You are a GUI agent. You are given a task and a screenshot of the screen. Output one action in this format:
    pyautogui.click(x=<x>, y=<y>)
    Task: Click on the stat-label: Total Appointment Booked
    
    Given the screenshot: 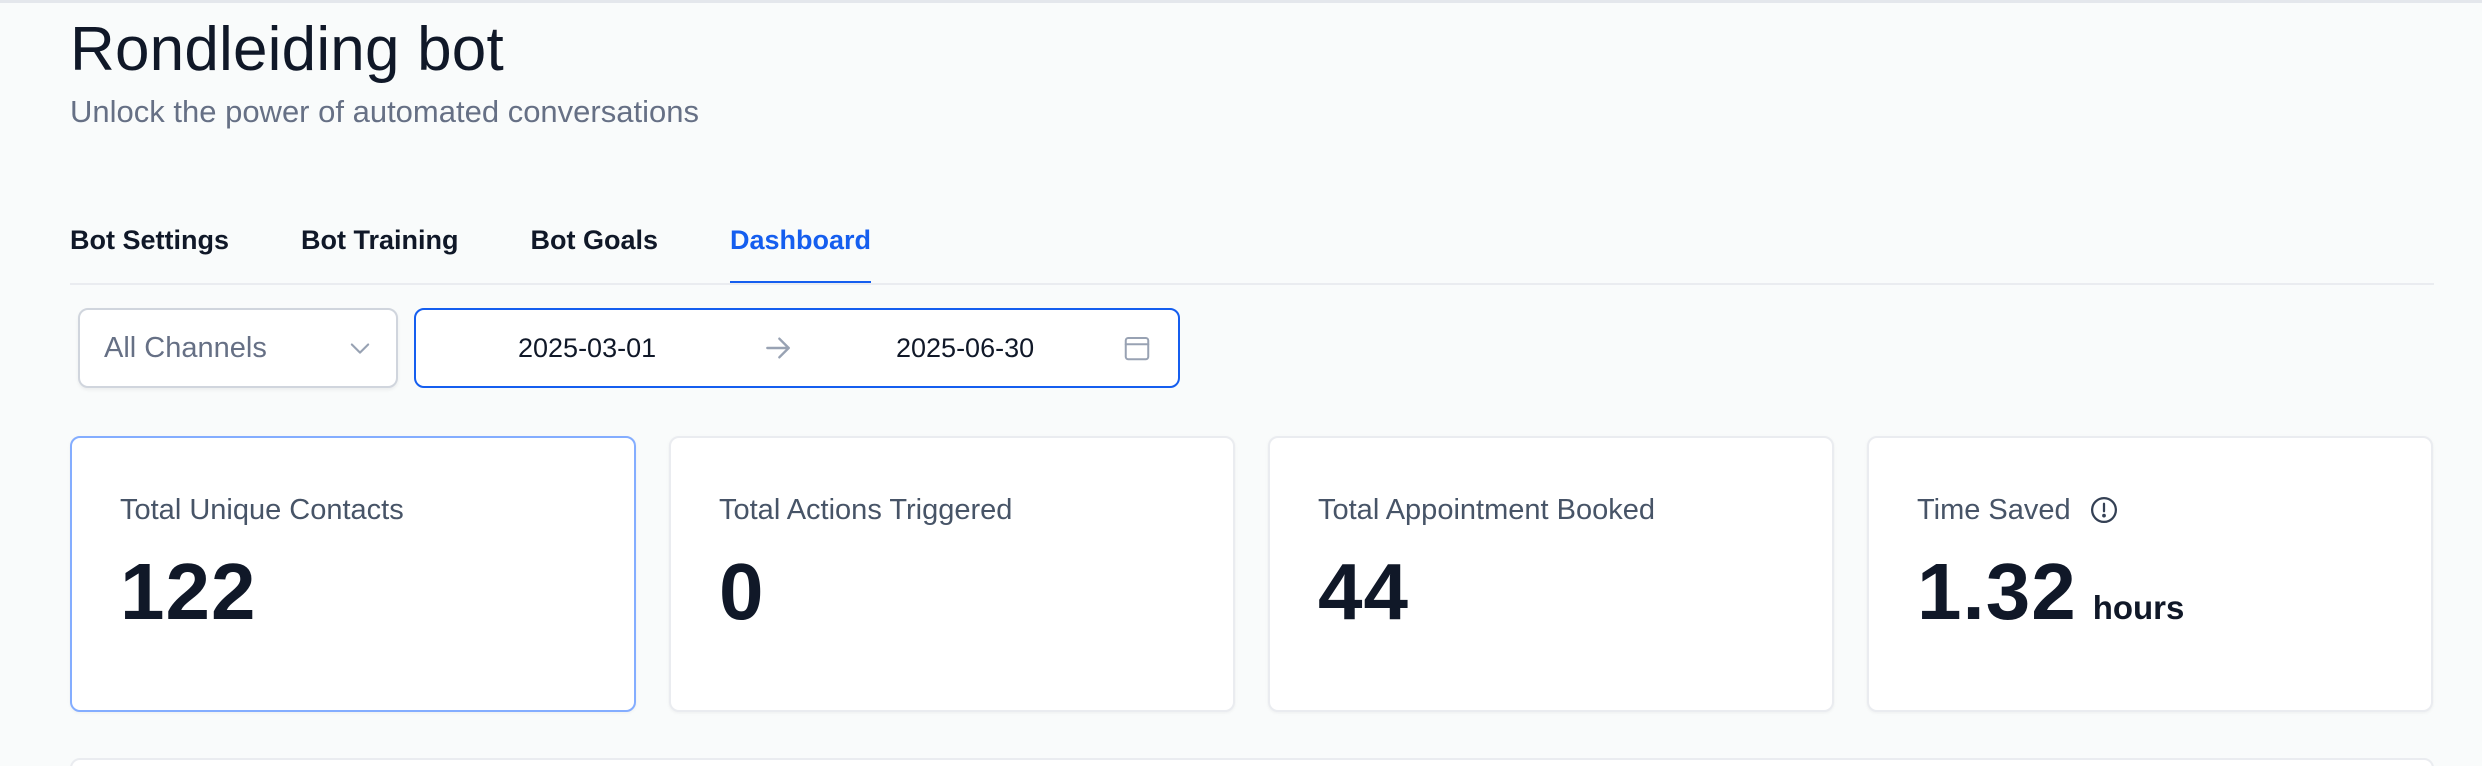 What is the action you would take?
    pyautogui.click(x=1486, y=510)
    